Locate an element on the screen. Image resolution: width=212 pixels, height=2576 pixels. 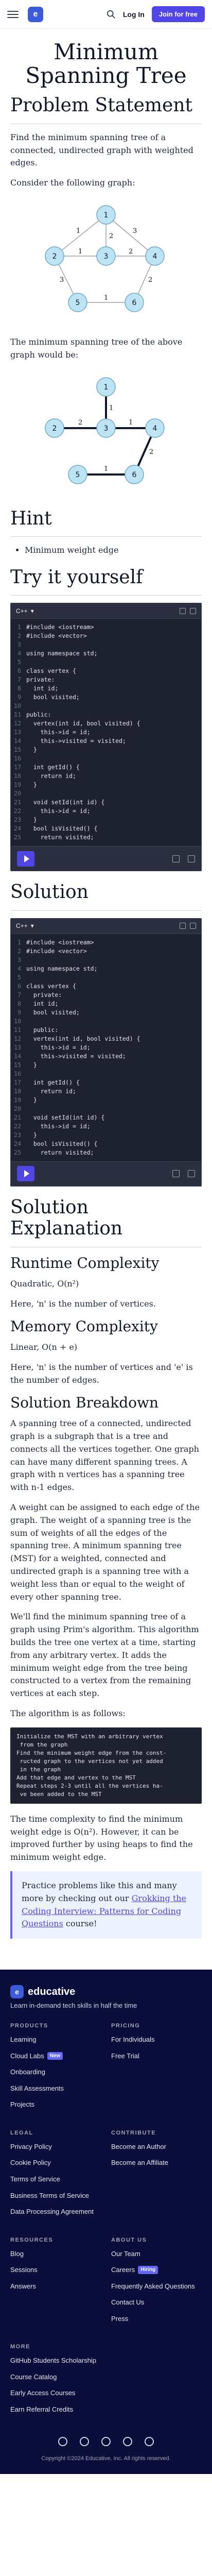
chevron-down-icon: ▾ is located at coordinates (32, 926).